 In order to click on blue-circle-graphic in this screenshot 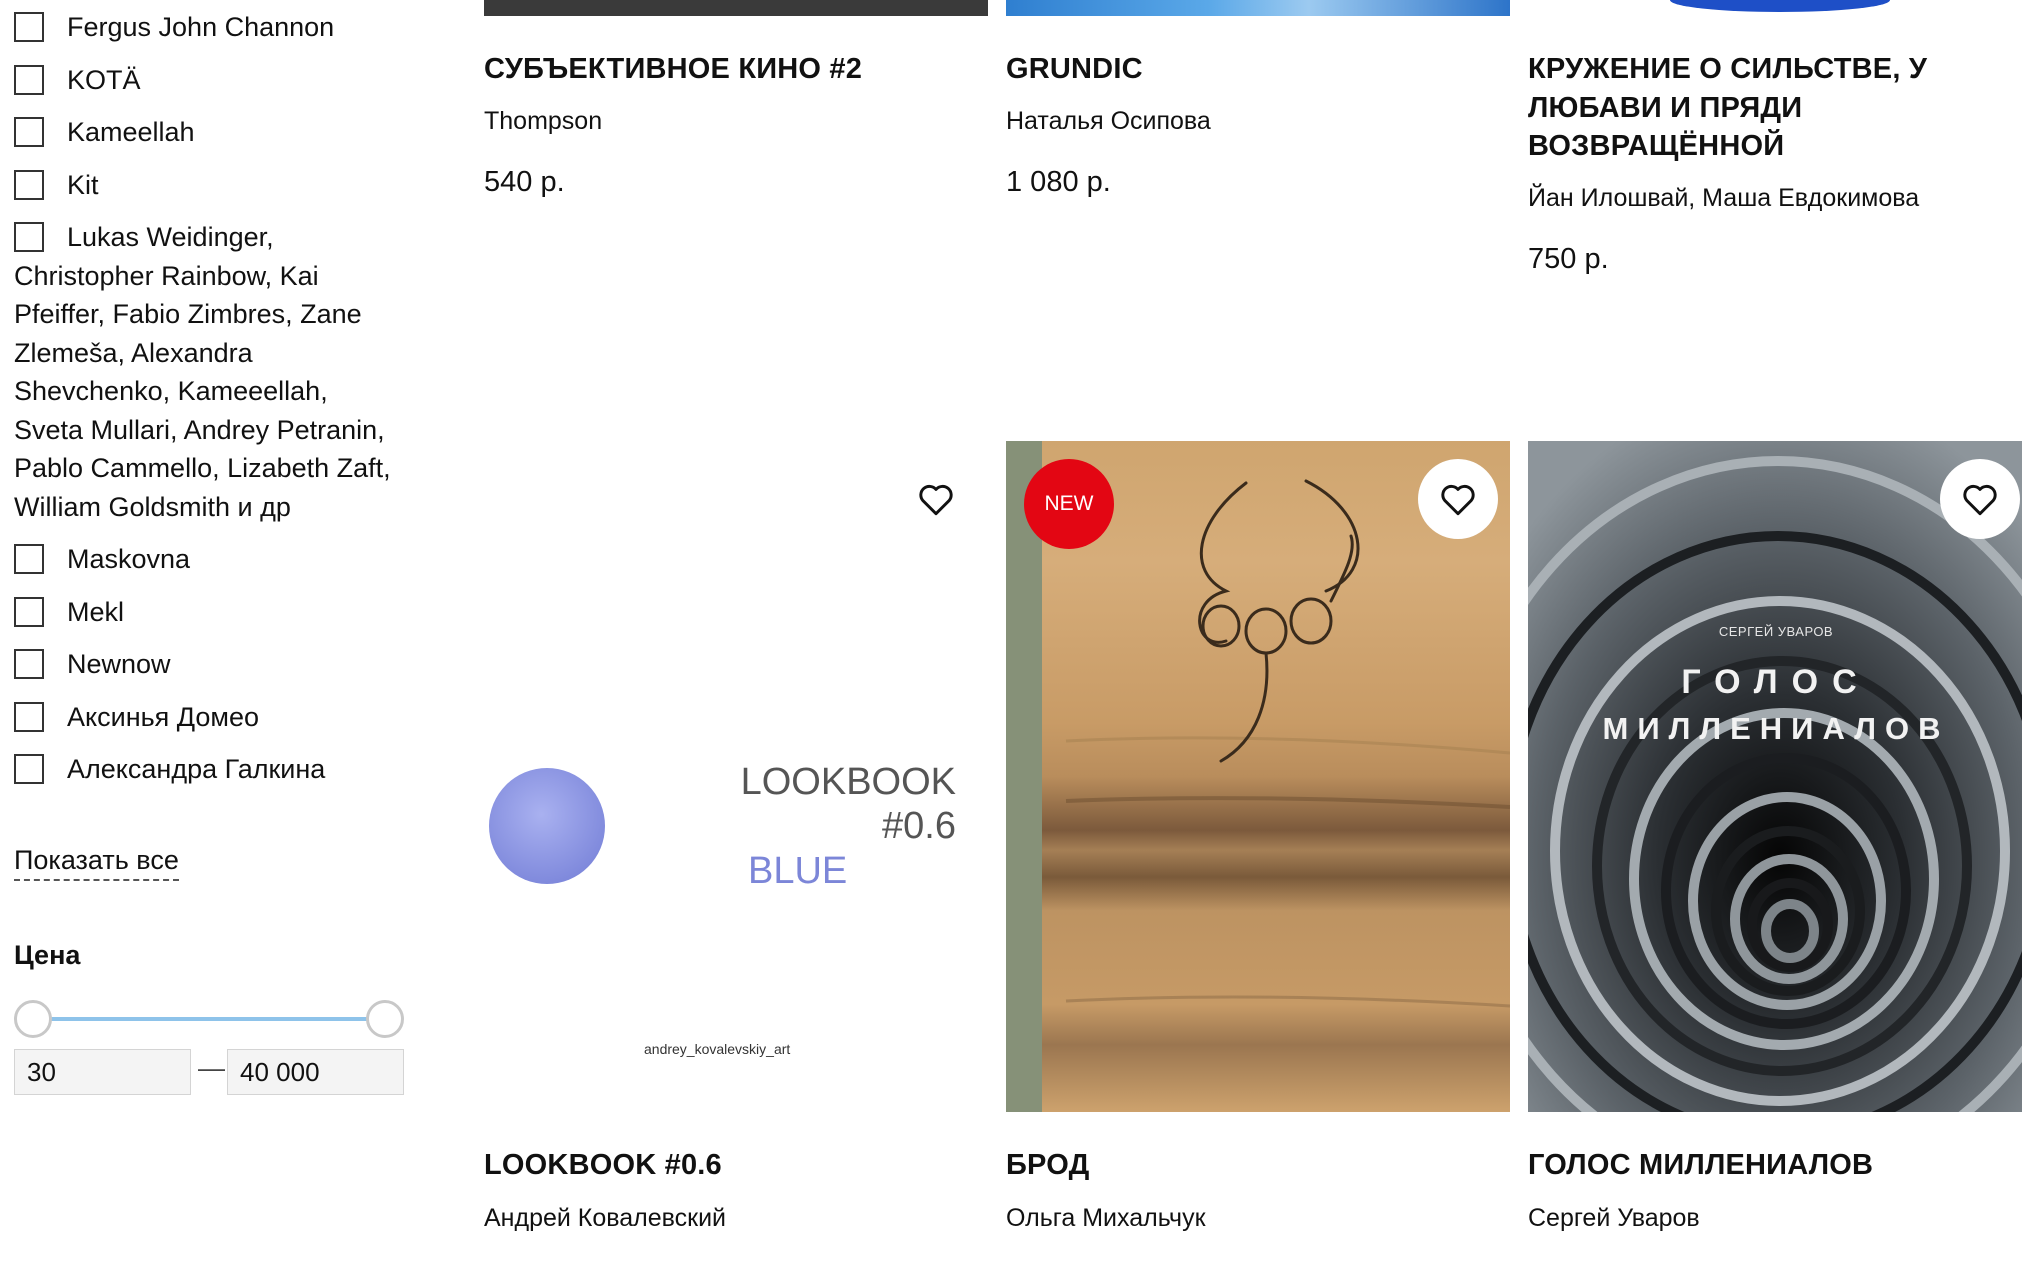, I will do `click(547, 826)`.